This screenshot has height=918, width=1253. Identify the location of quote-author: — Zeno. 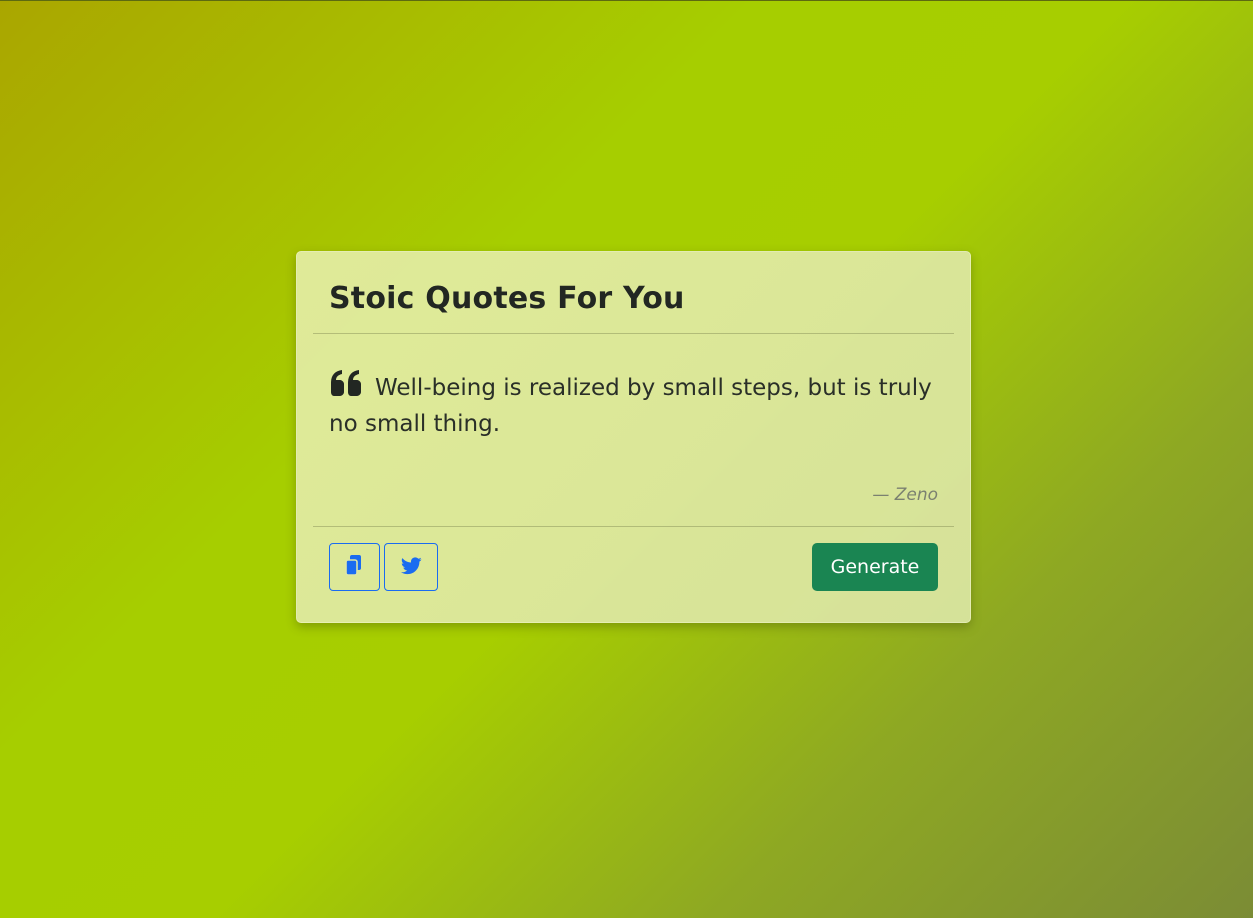
(905, 495).